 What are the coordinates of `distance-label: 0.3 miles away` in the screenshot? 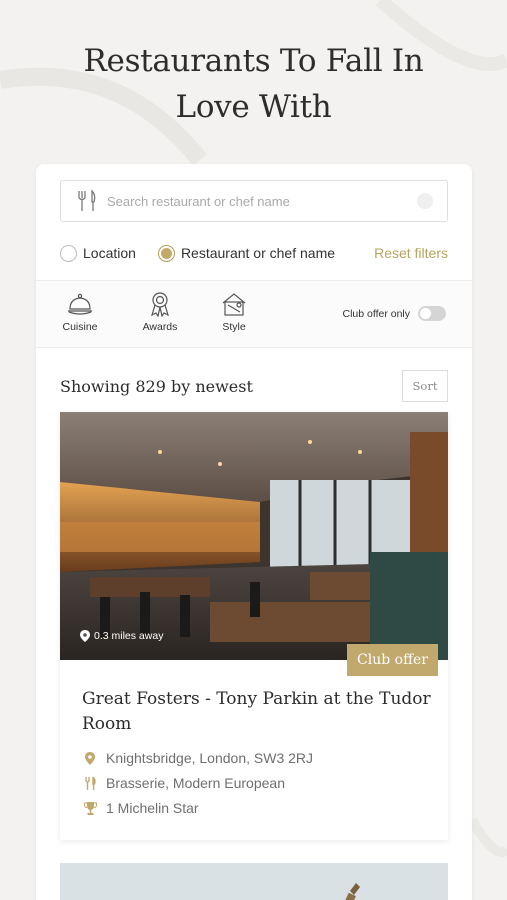 It's located at (121, 636).